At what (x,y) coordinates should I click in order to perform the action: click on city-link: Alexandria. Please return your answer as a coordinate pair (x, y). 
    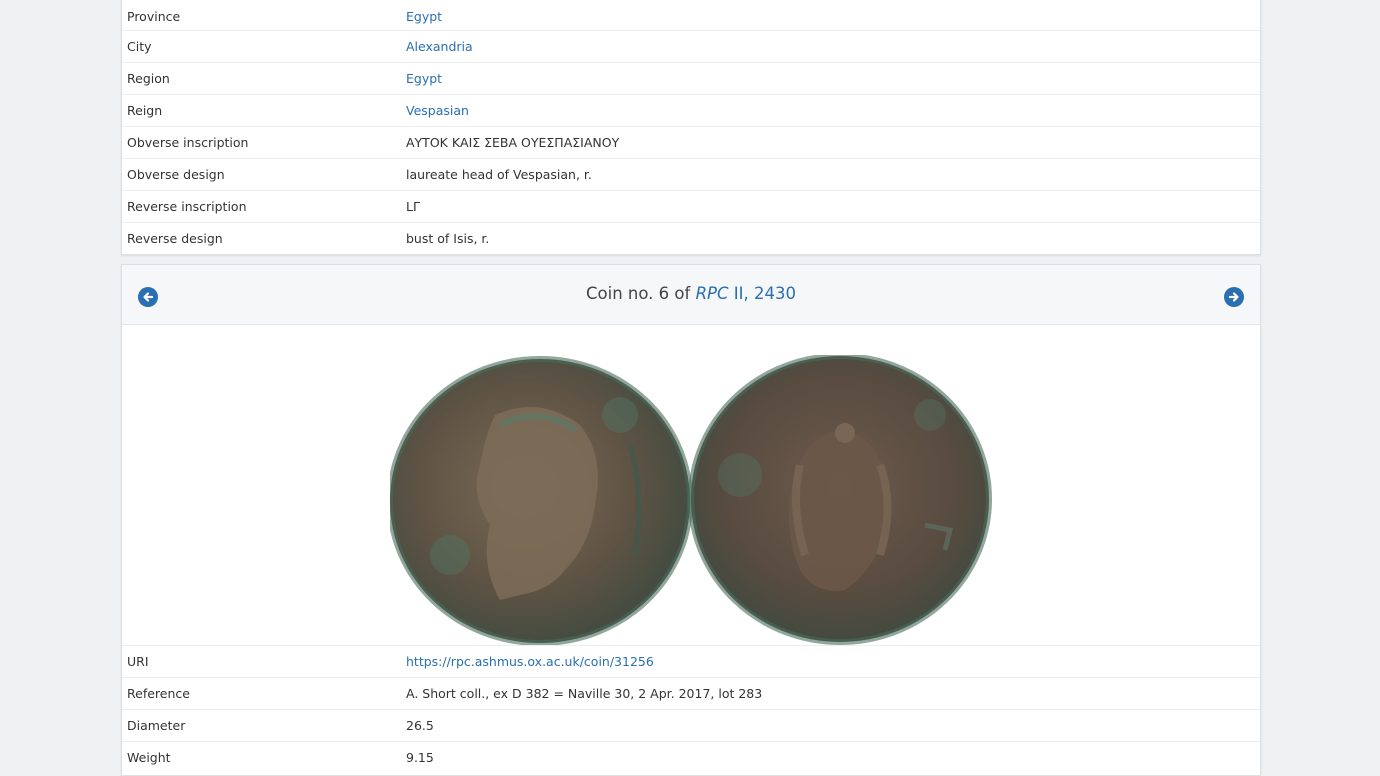
    Looking at the image, I should click on (439, 46).